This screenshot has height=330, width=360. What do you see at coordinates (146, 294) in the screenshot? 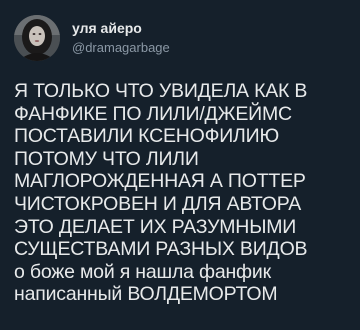
I see `tweet-text-line: написанный ВОЛДЕМОРТОМ` at bounding box center [146, 294].